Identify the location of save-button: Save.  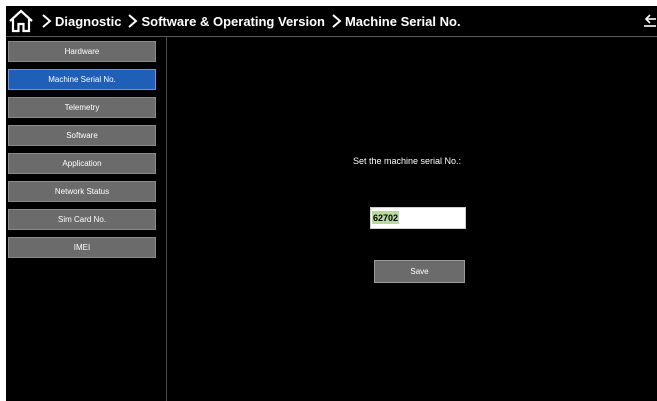
(419, 271).